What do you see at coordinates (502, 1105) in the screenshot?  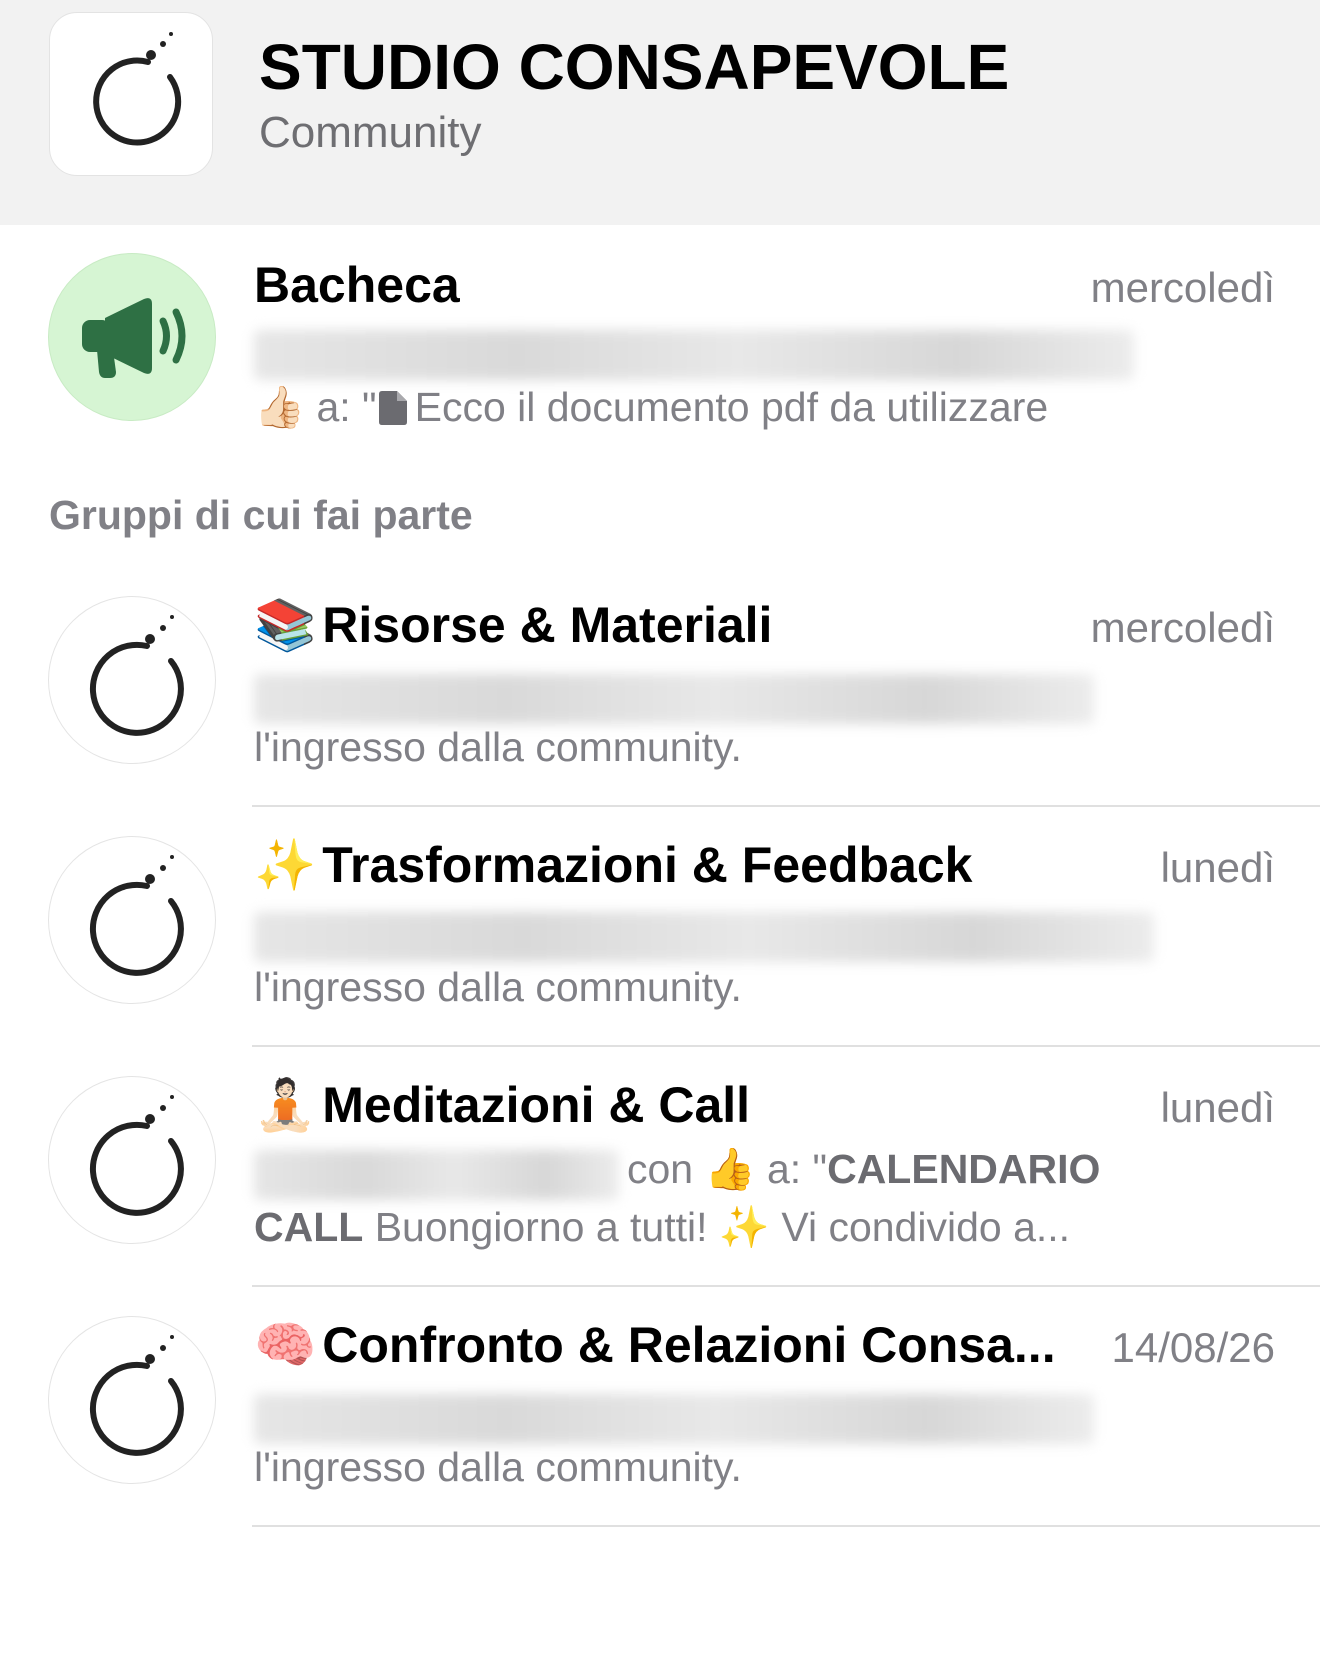 I see `group-title: 🧘🏻 Meditazioni & Call` at bounding box center [502, 1105].